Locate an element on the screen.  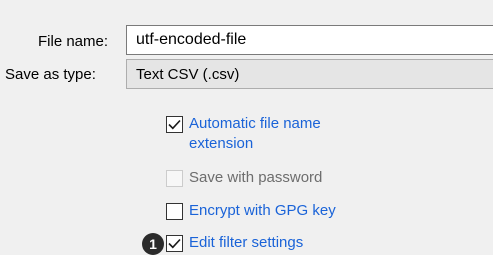
auto-extension-option: Automatic file name extension is located at coordinates (272, 134).